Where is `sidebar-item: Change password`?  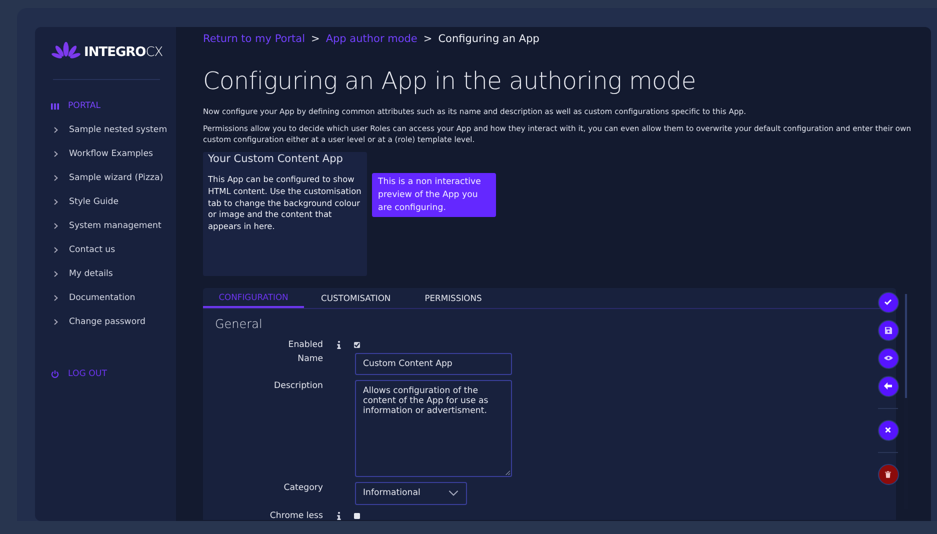
sidebar-item: Change password is located at coordinates (113, 322).